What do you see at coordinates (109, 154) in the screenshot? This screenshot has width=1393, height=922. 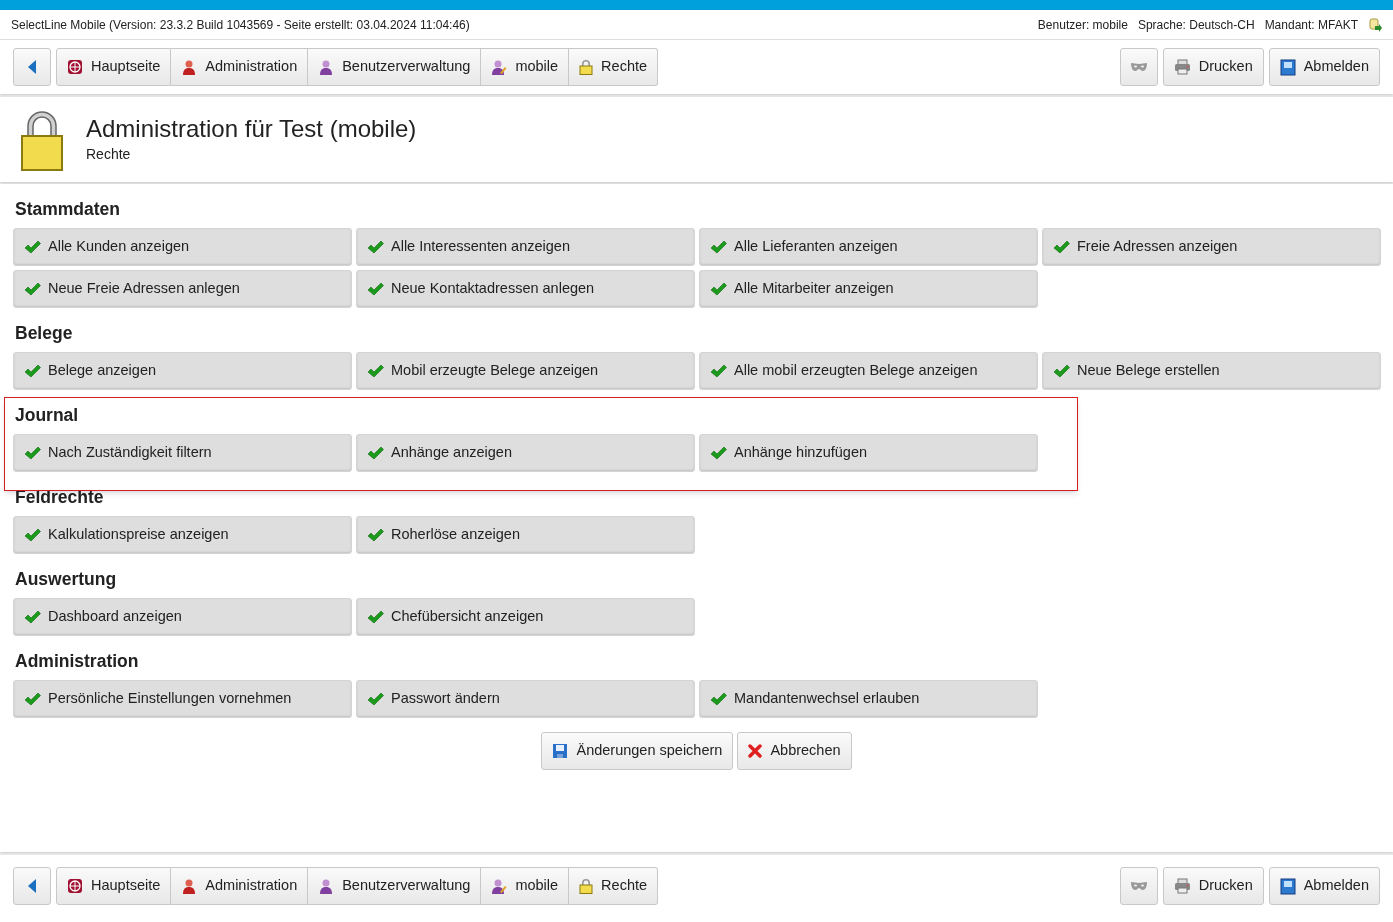 I see `page-subtitle: Rechte` at bounding box center [109, 154].